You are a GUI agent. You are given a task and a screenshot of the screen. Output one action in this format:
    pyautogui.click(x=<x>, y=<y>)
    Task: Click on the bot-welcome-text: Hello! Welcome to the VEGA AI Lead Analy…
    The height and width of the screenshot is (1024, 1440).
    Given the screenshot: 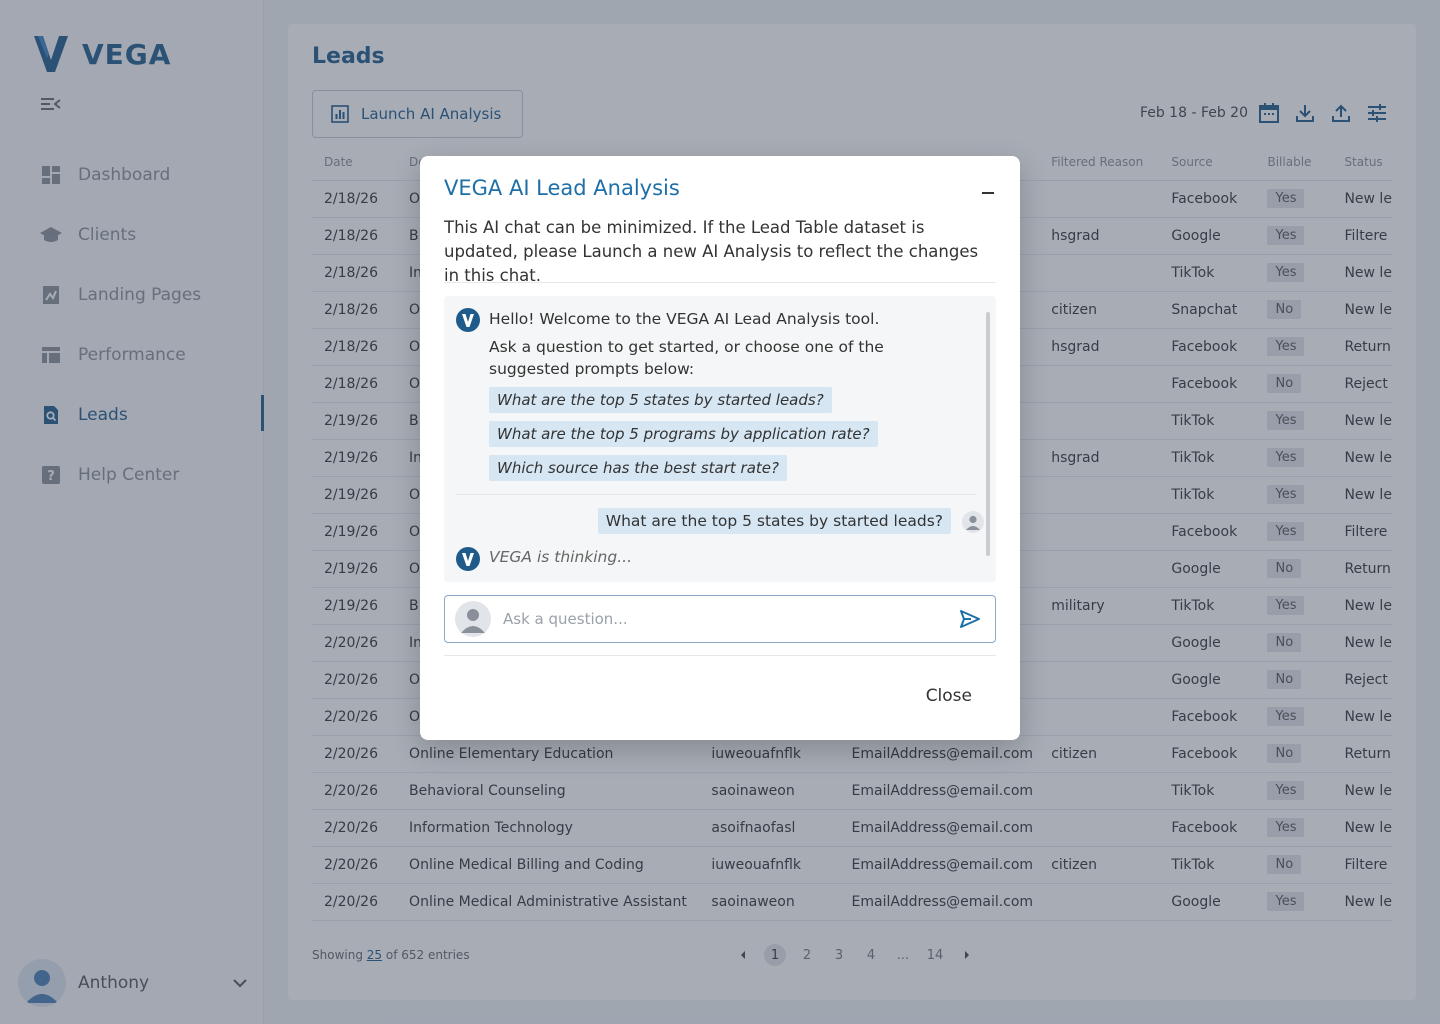 What is the action you would take?
    pyautogui.click(x=684, y=319)
    